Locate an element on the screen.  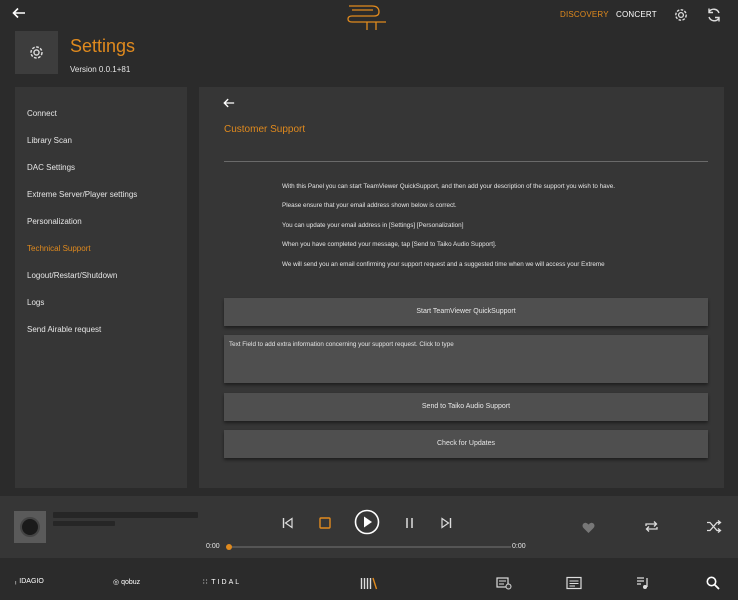
sidebar-item-airable: Send Airable request is located at coordinates (64, 329).